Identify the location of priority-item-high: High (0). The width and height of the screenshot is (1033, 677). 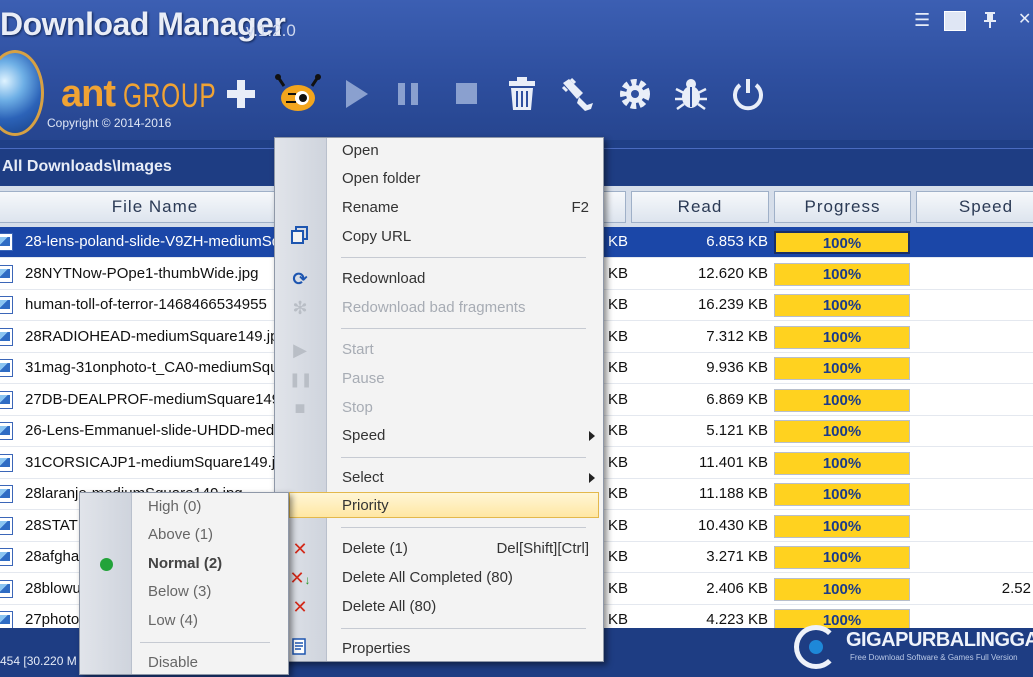
(184, 507).